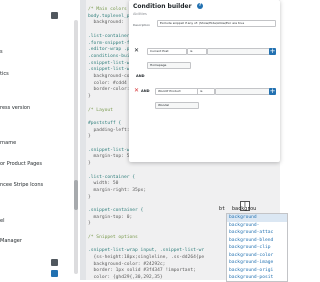 This screenshot has height=282, width=320. Describe the element at coordinates (21, 164) in the screenshot. I see `sidebar-item: or Product Pages` at that location.